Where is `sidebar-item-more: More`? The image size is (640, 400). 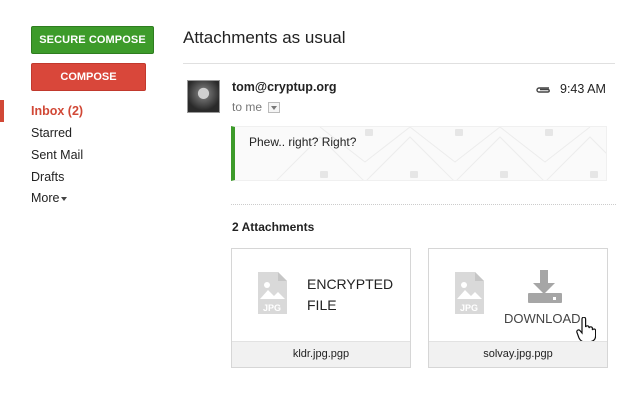 sidebar-item-more: More is located at coordinates (49, 198).